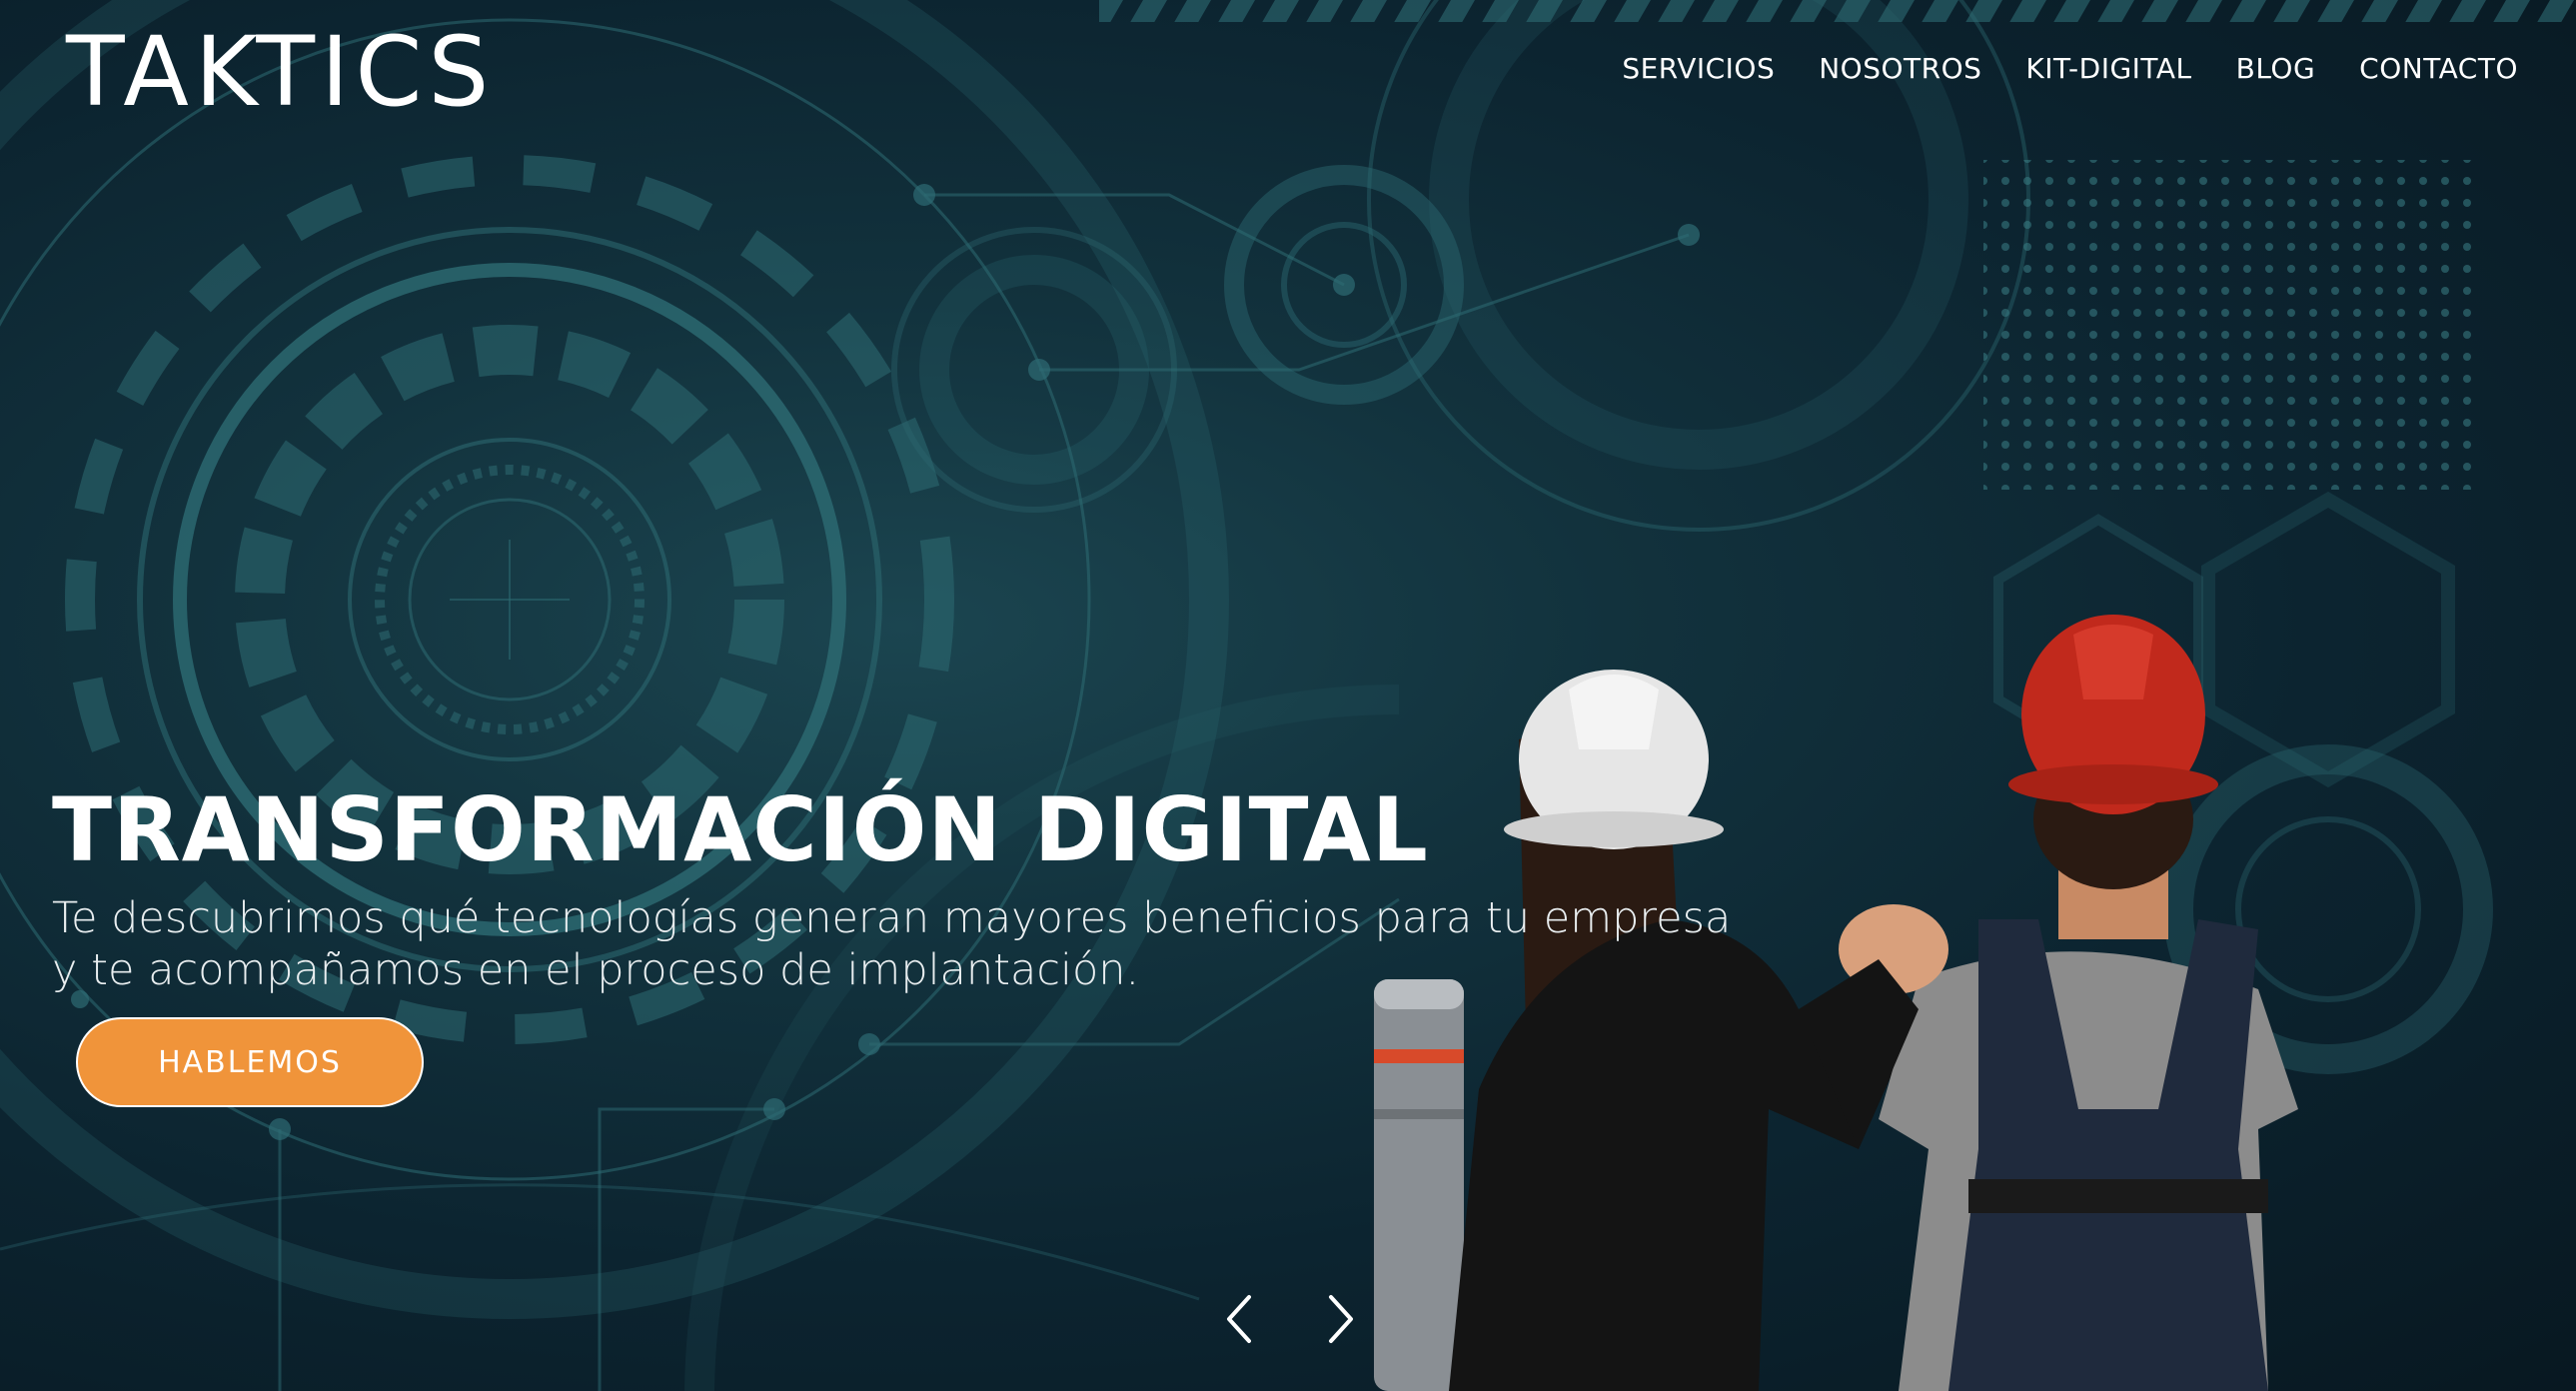  I want to click on slider-next-button, so click(1339, 1319).